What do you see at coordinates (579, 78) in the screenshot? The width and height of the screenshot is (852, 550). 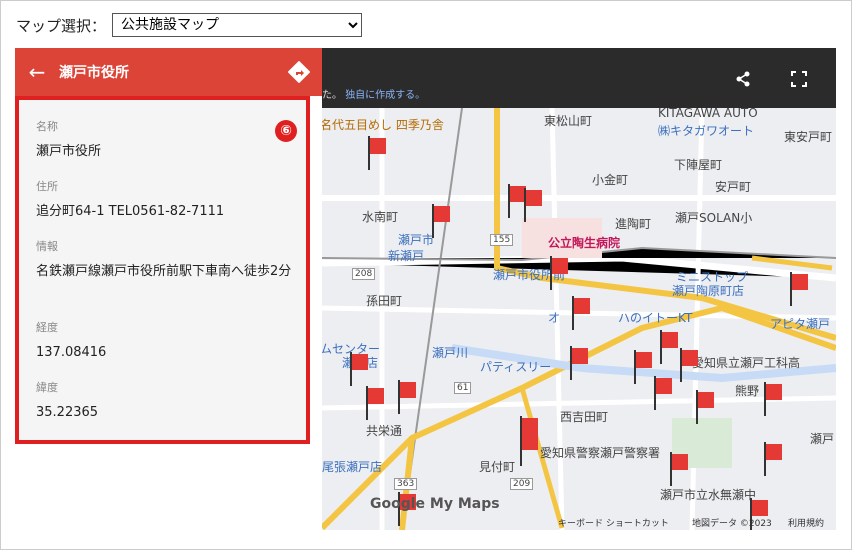 I see `map-toolbar: た。 独自に作成する。` at bounding box center [579, 78].